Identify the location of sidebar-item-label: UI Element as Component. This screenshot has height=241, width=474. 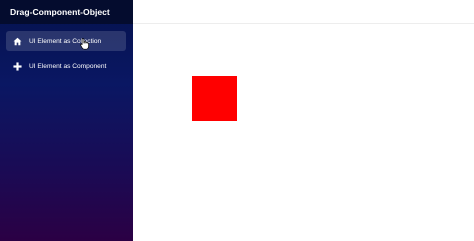
(68, 66).